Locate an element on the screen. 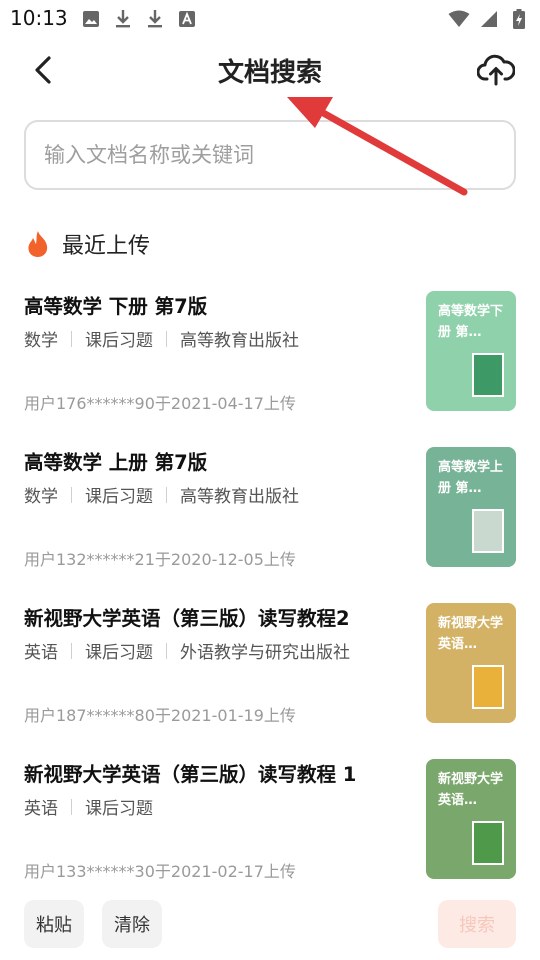 The image size is (540, 960). status-system-icons is located at coordinates (489, 19).